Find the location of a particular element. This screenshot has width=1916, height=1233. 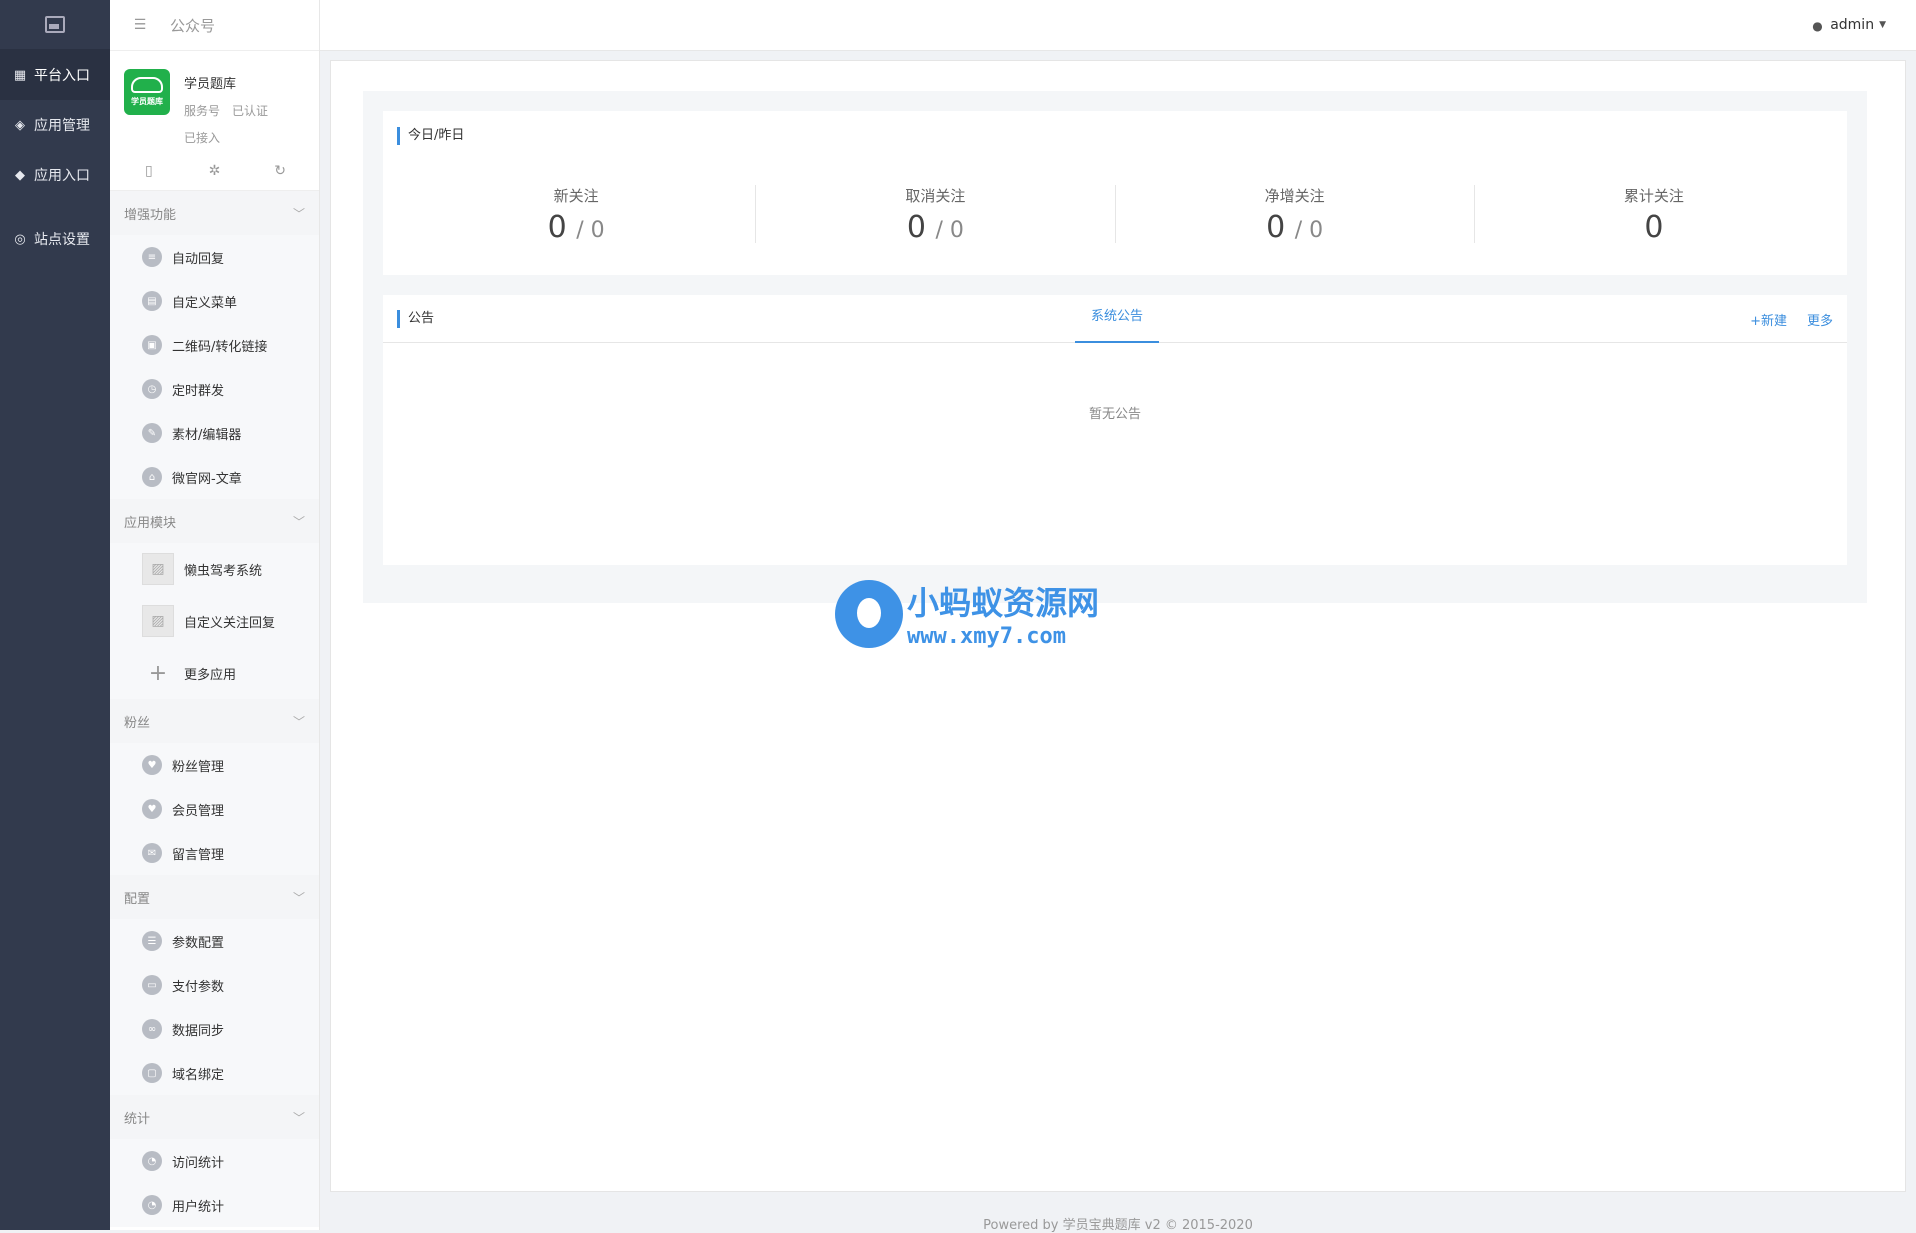

sidebar-item-auto-reply: ≡ 自动回复 is located at coordinates (214, 257).